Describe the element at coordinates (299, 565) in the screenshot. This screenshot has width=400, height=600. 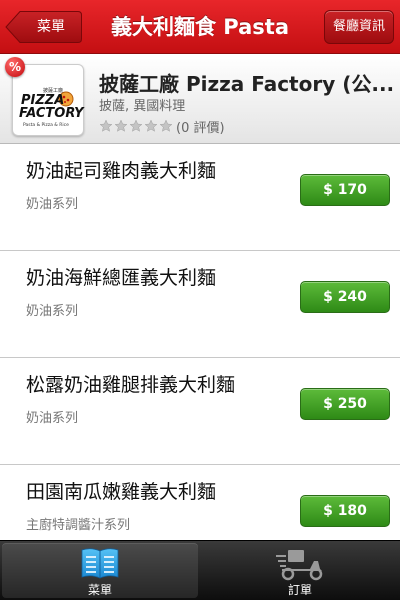
I see `delivery-scooter-icon` at that location.